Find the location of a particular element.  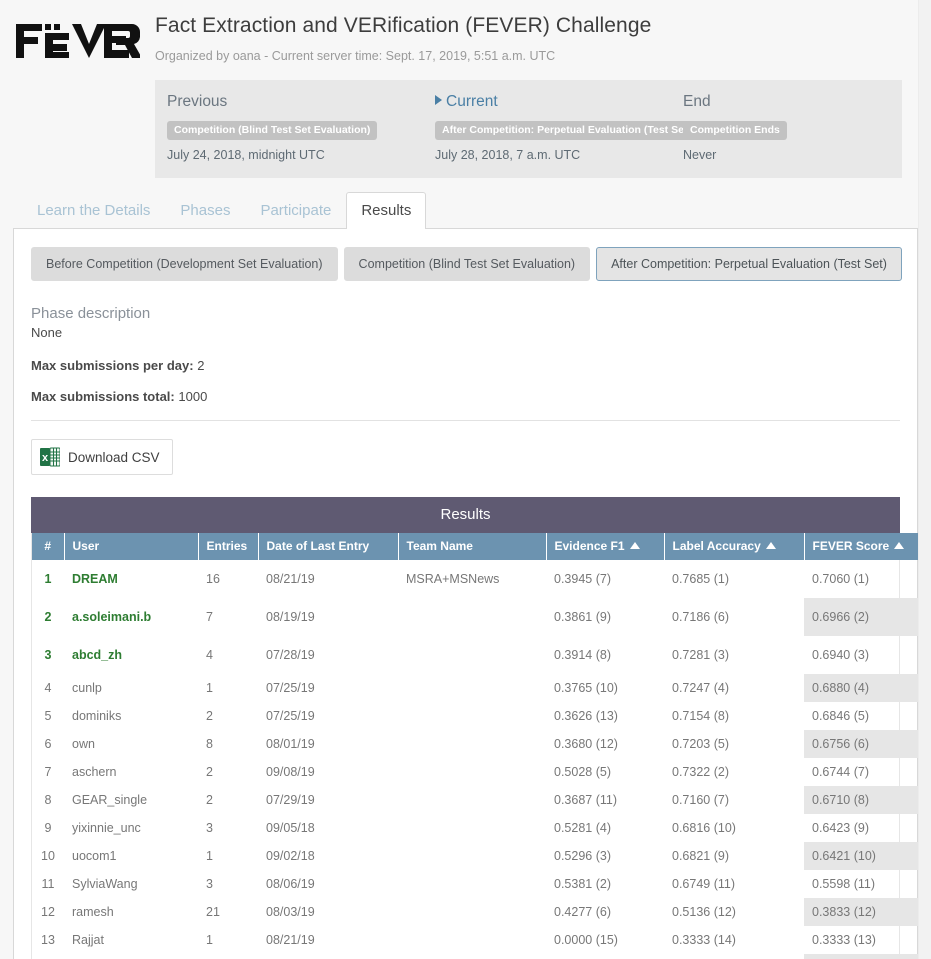

cell-user: aschern is located at coordinates (131, 772).